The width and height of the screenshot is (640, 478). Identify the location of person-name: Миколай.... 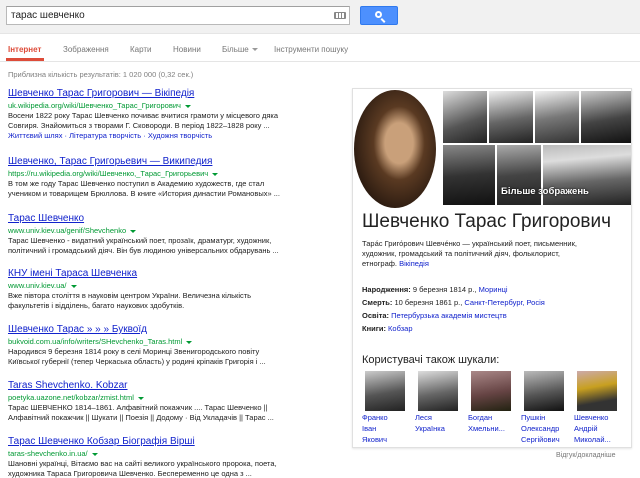
(592, 439).